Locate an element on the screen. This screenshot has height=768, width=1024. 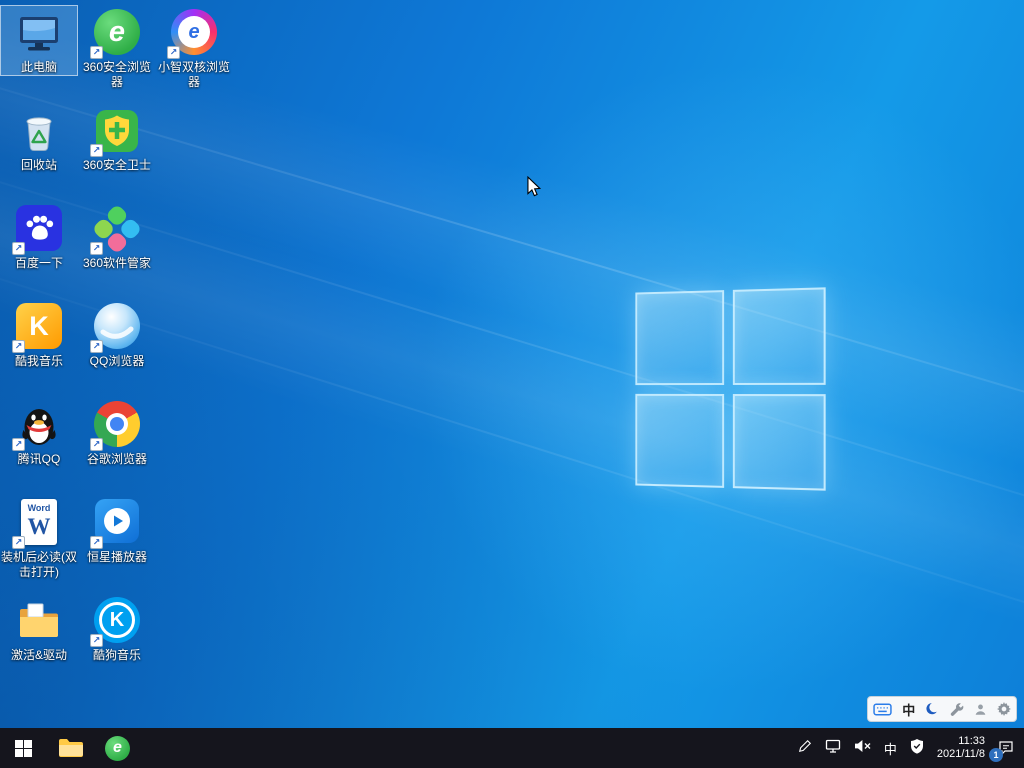
desktop-icon-activation-drivers: 激活&驱动 is located at coordinates (39, 628).